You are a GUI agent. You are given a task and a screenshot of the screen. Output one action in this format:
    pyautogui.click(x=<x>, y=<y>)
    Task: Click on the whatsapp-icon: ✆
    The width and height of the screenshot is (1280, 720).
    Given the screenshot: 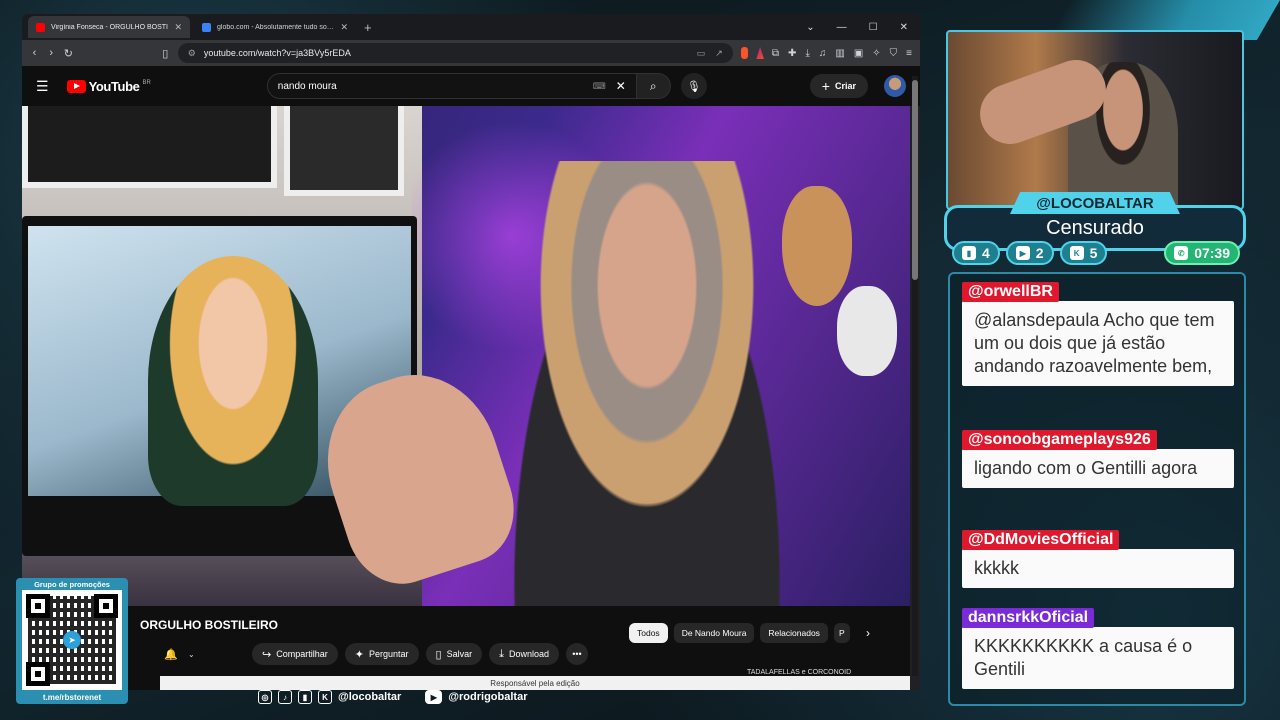 What is the action you would take?
    pyautogui.click(x=1181, y=253)
    